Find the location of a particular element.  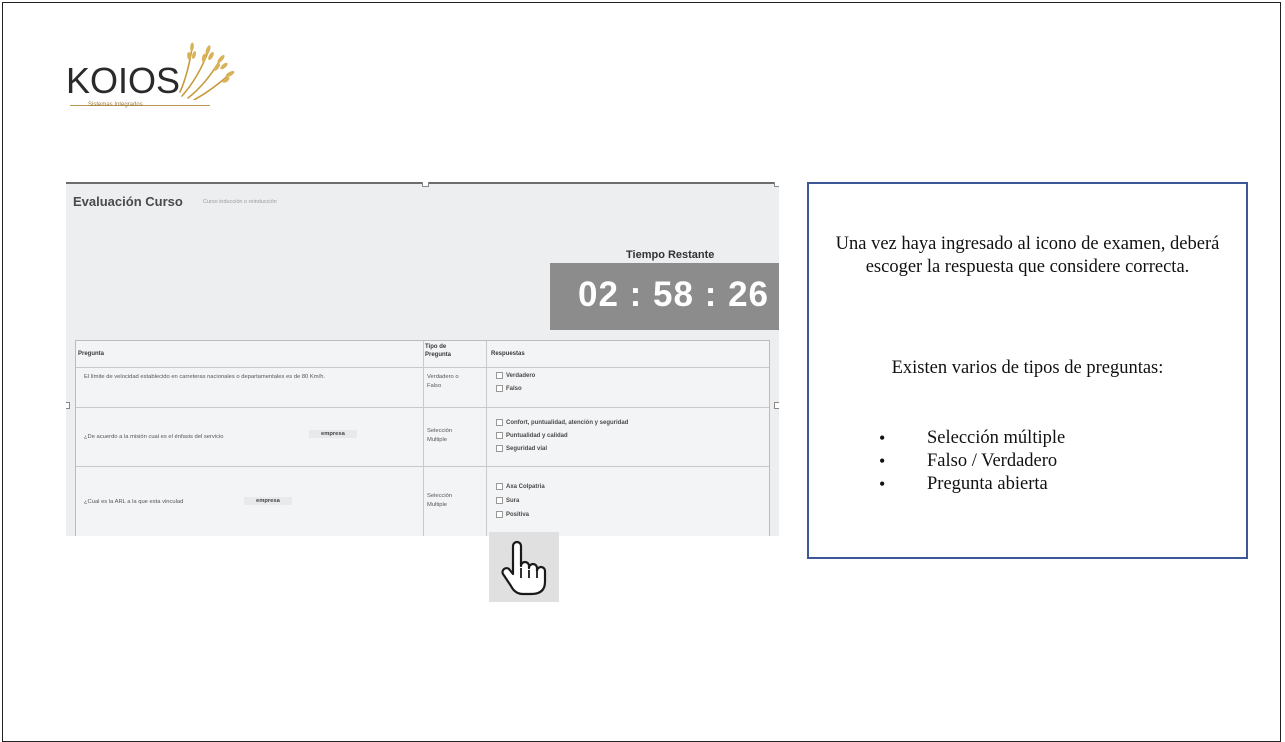

hand-pointer-icon is located at coordinates (524, 568).